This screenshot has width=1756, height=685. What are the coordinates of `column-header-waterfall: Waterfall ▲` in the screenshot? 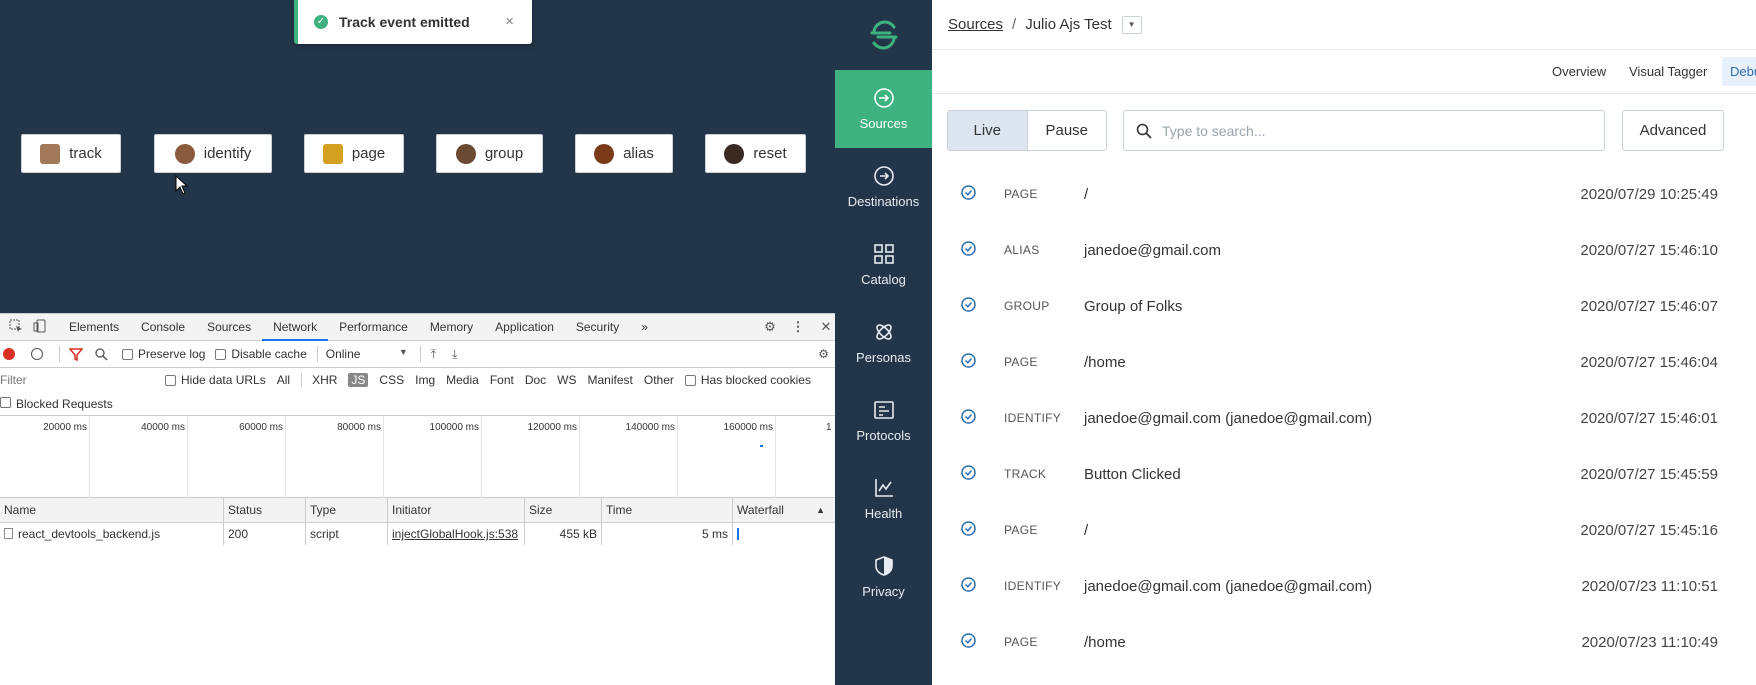 It's located at (783, 510).